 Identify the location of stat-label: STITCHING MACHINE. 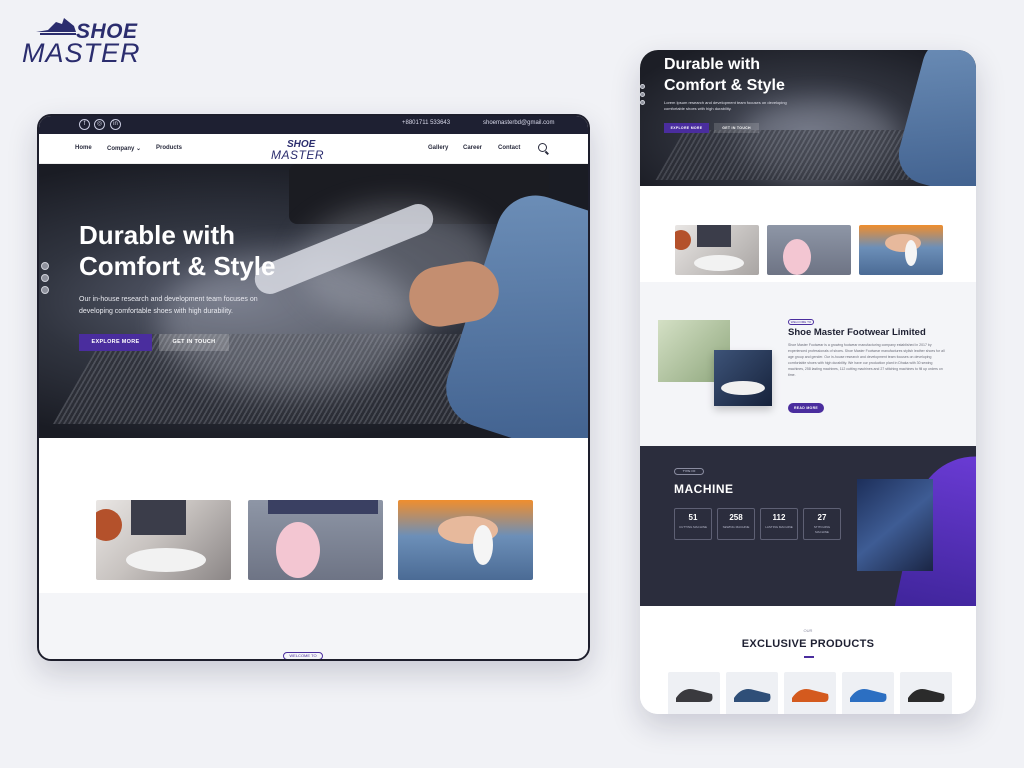
(822, 529).